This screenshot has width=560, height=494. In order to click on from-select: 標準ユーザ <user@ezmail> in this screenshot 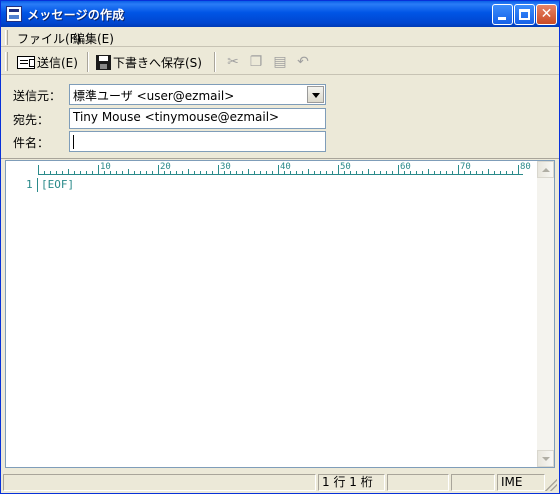, I will do `click(197, 94)`.